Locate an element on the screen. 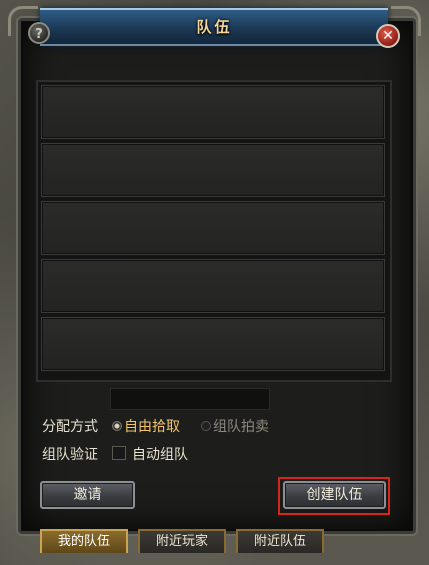 The image size is (429, 565). auto-team-label: 自动组队 is located at coordinates (160, 454).